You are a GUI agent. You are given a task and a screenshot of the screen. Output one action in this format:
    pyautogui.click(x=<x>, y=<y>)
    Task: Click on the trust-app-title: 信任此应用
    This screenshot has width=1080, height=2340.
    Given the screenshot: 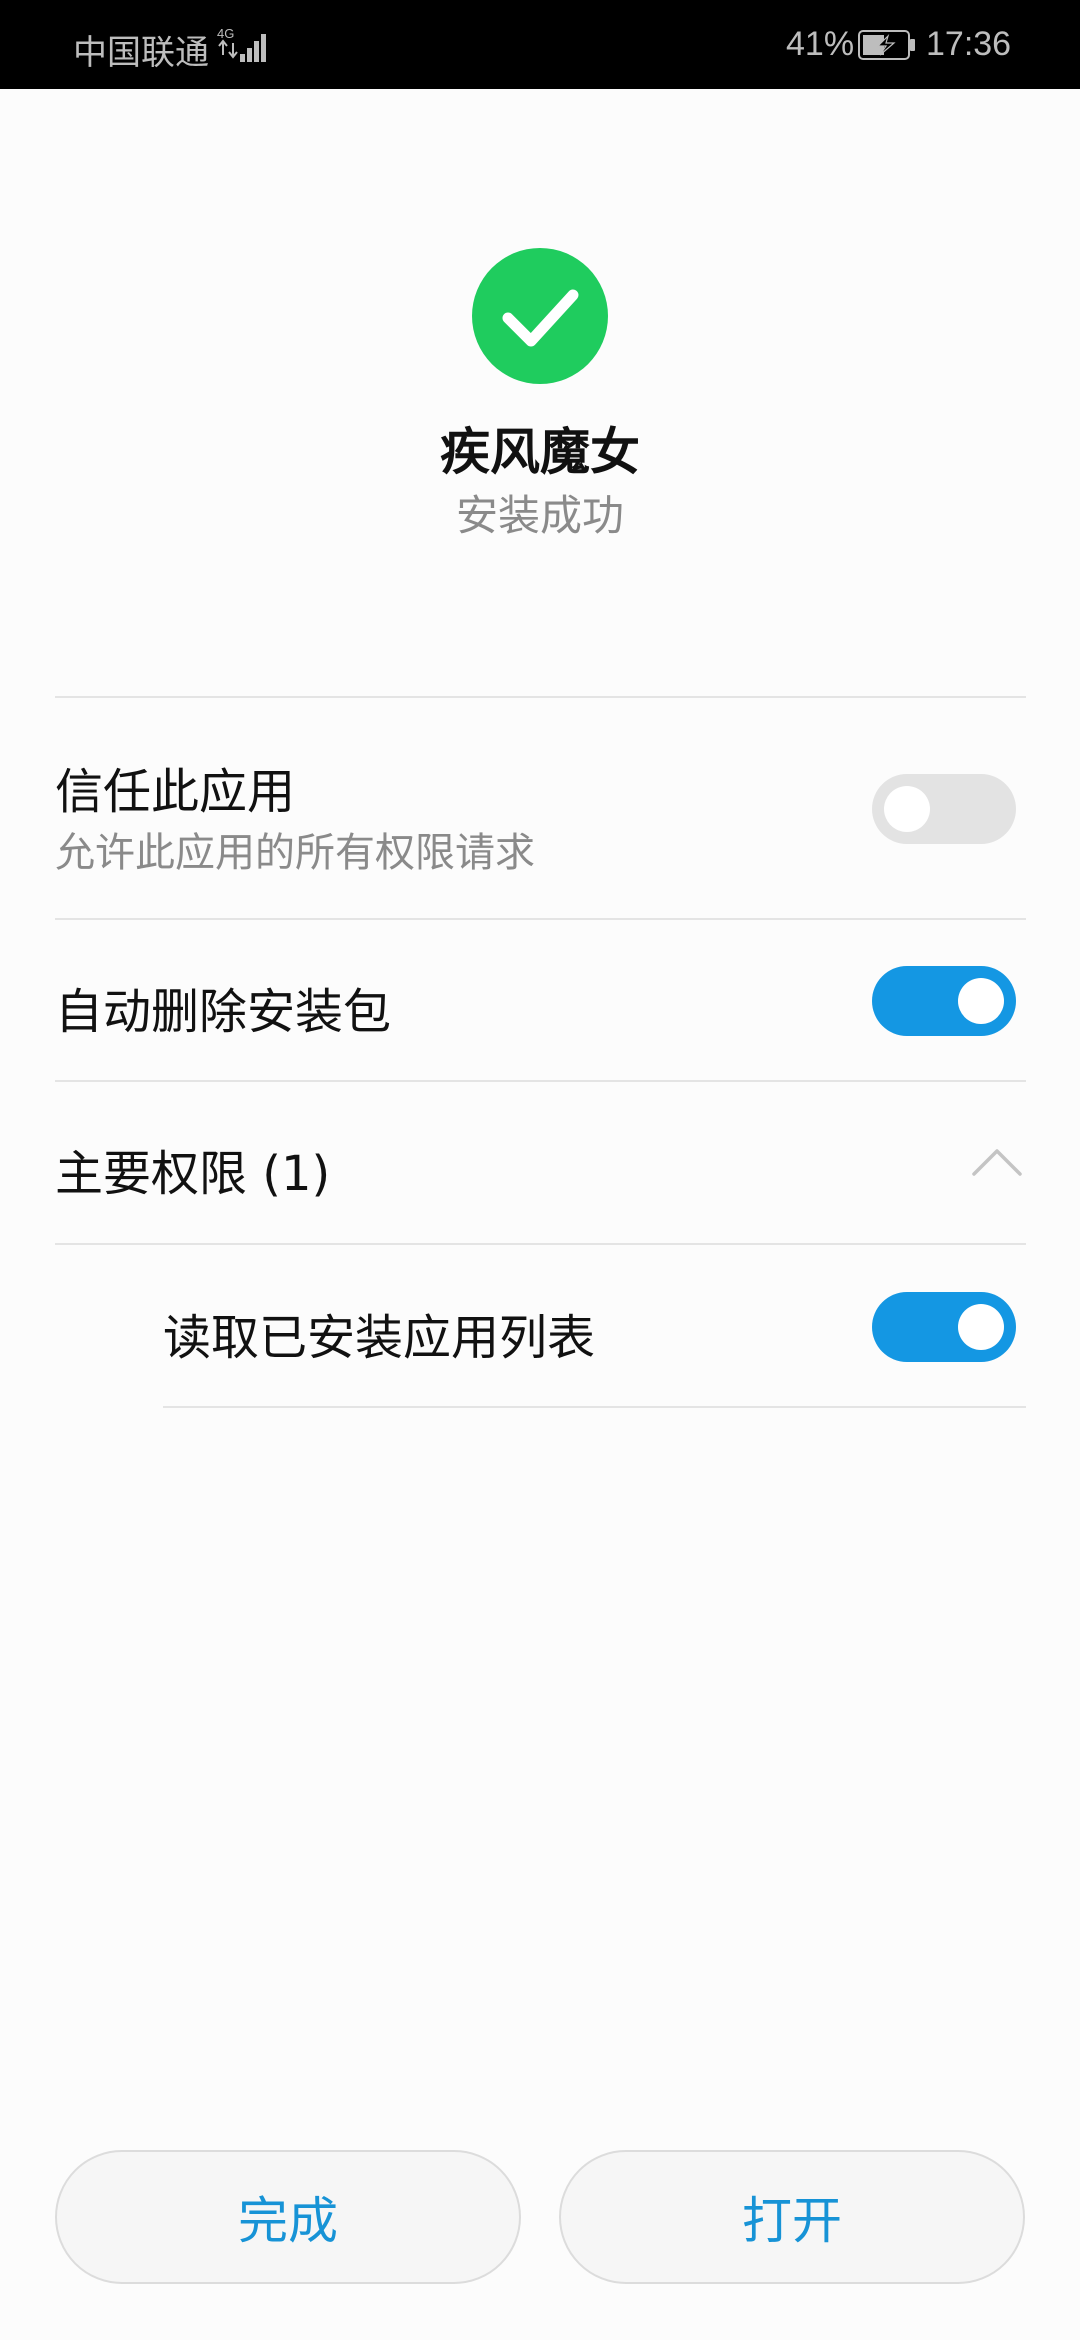 What is the action you would take?
    pyautogui.click(x=175, y=792)
    